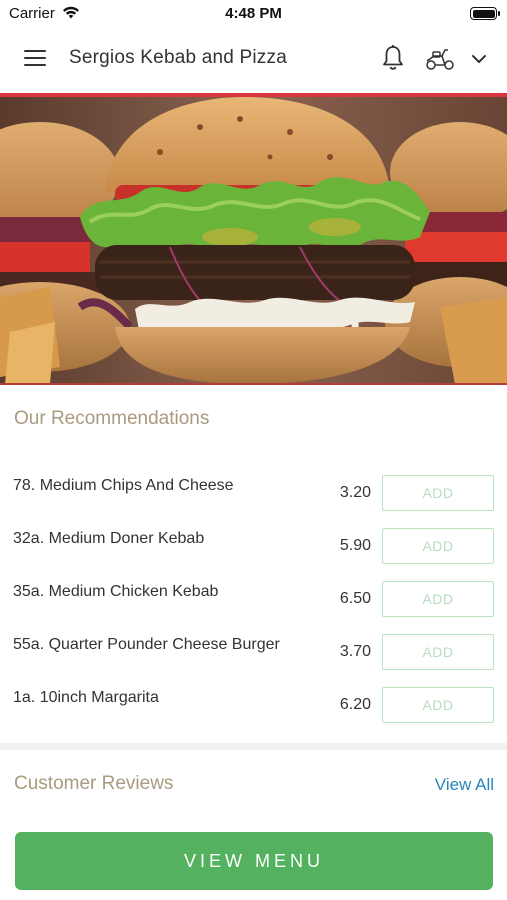 The width and height of the screenshot is (507, 900). I want to click on item-price: 6.20, so click(355, 704).